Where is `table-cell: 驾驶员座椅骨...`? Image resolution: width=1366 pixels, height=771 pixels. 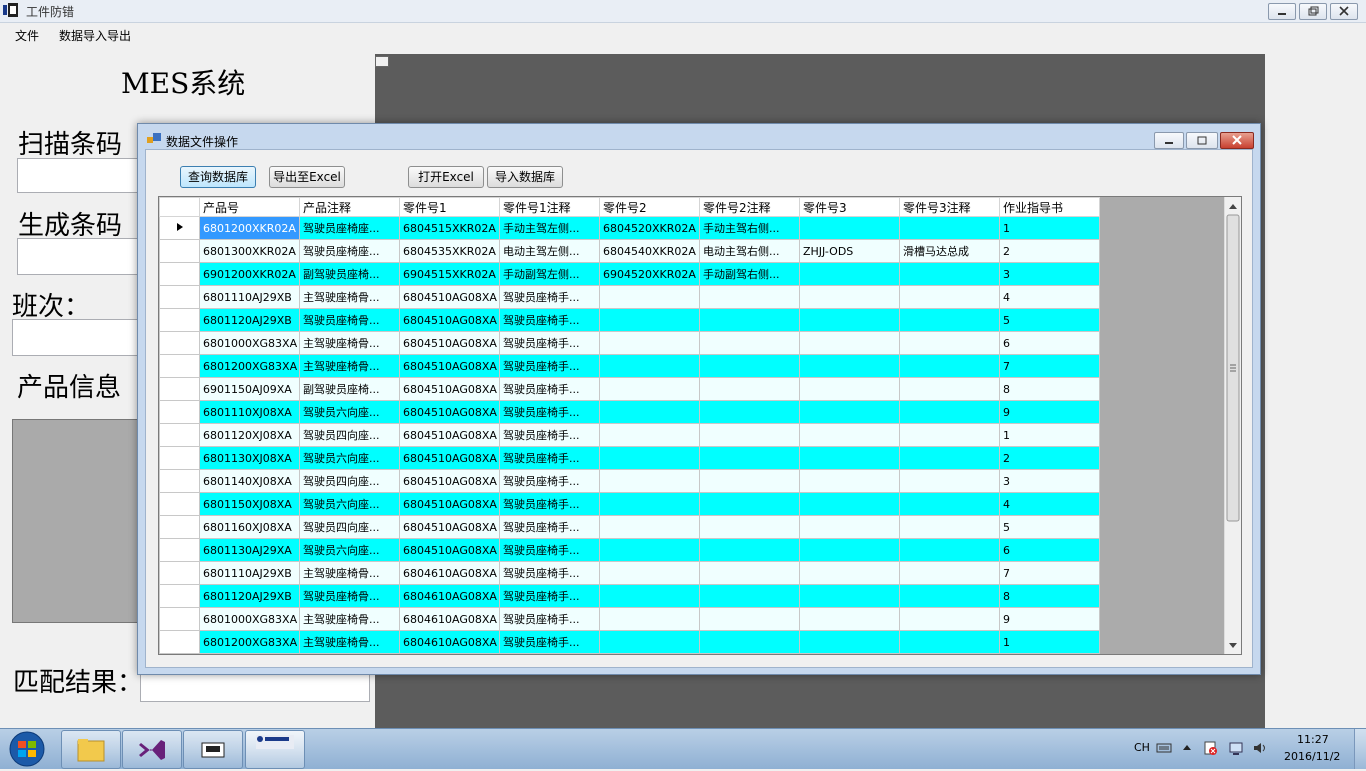
table-cell: 驾驶员座椅骨... is located at coordinates (349, 596).